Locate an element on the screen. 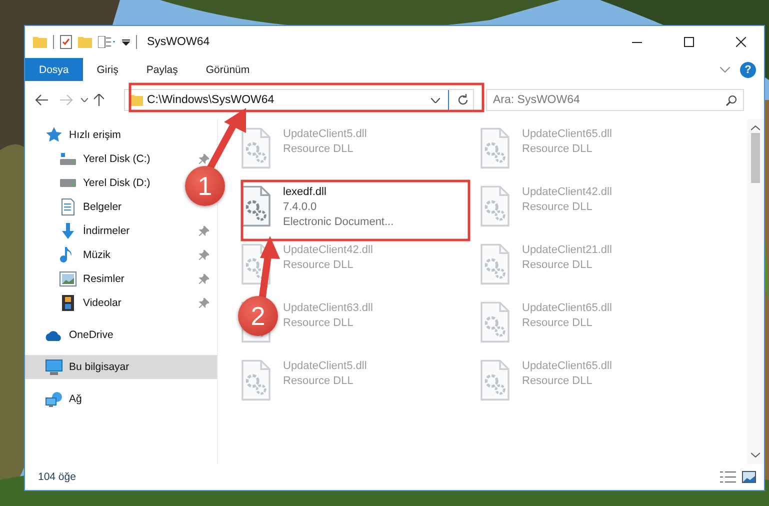 The width and height of the screenshot is (769, 506). properties-icon is located at coordinates (107, 42).